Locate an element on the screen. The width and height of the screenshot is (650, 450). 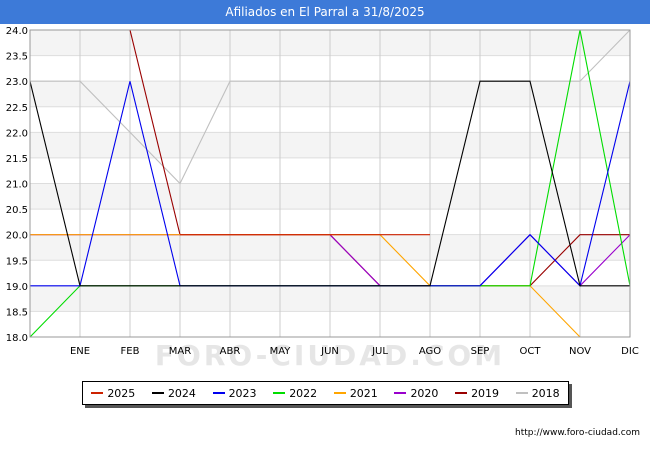
legend-label: 2024 is located at coordinates (181, 393).